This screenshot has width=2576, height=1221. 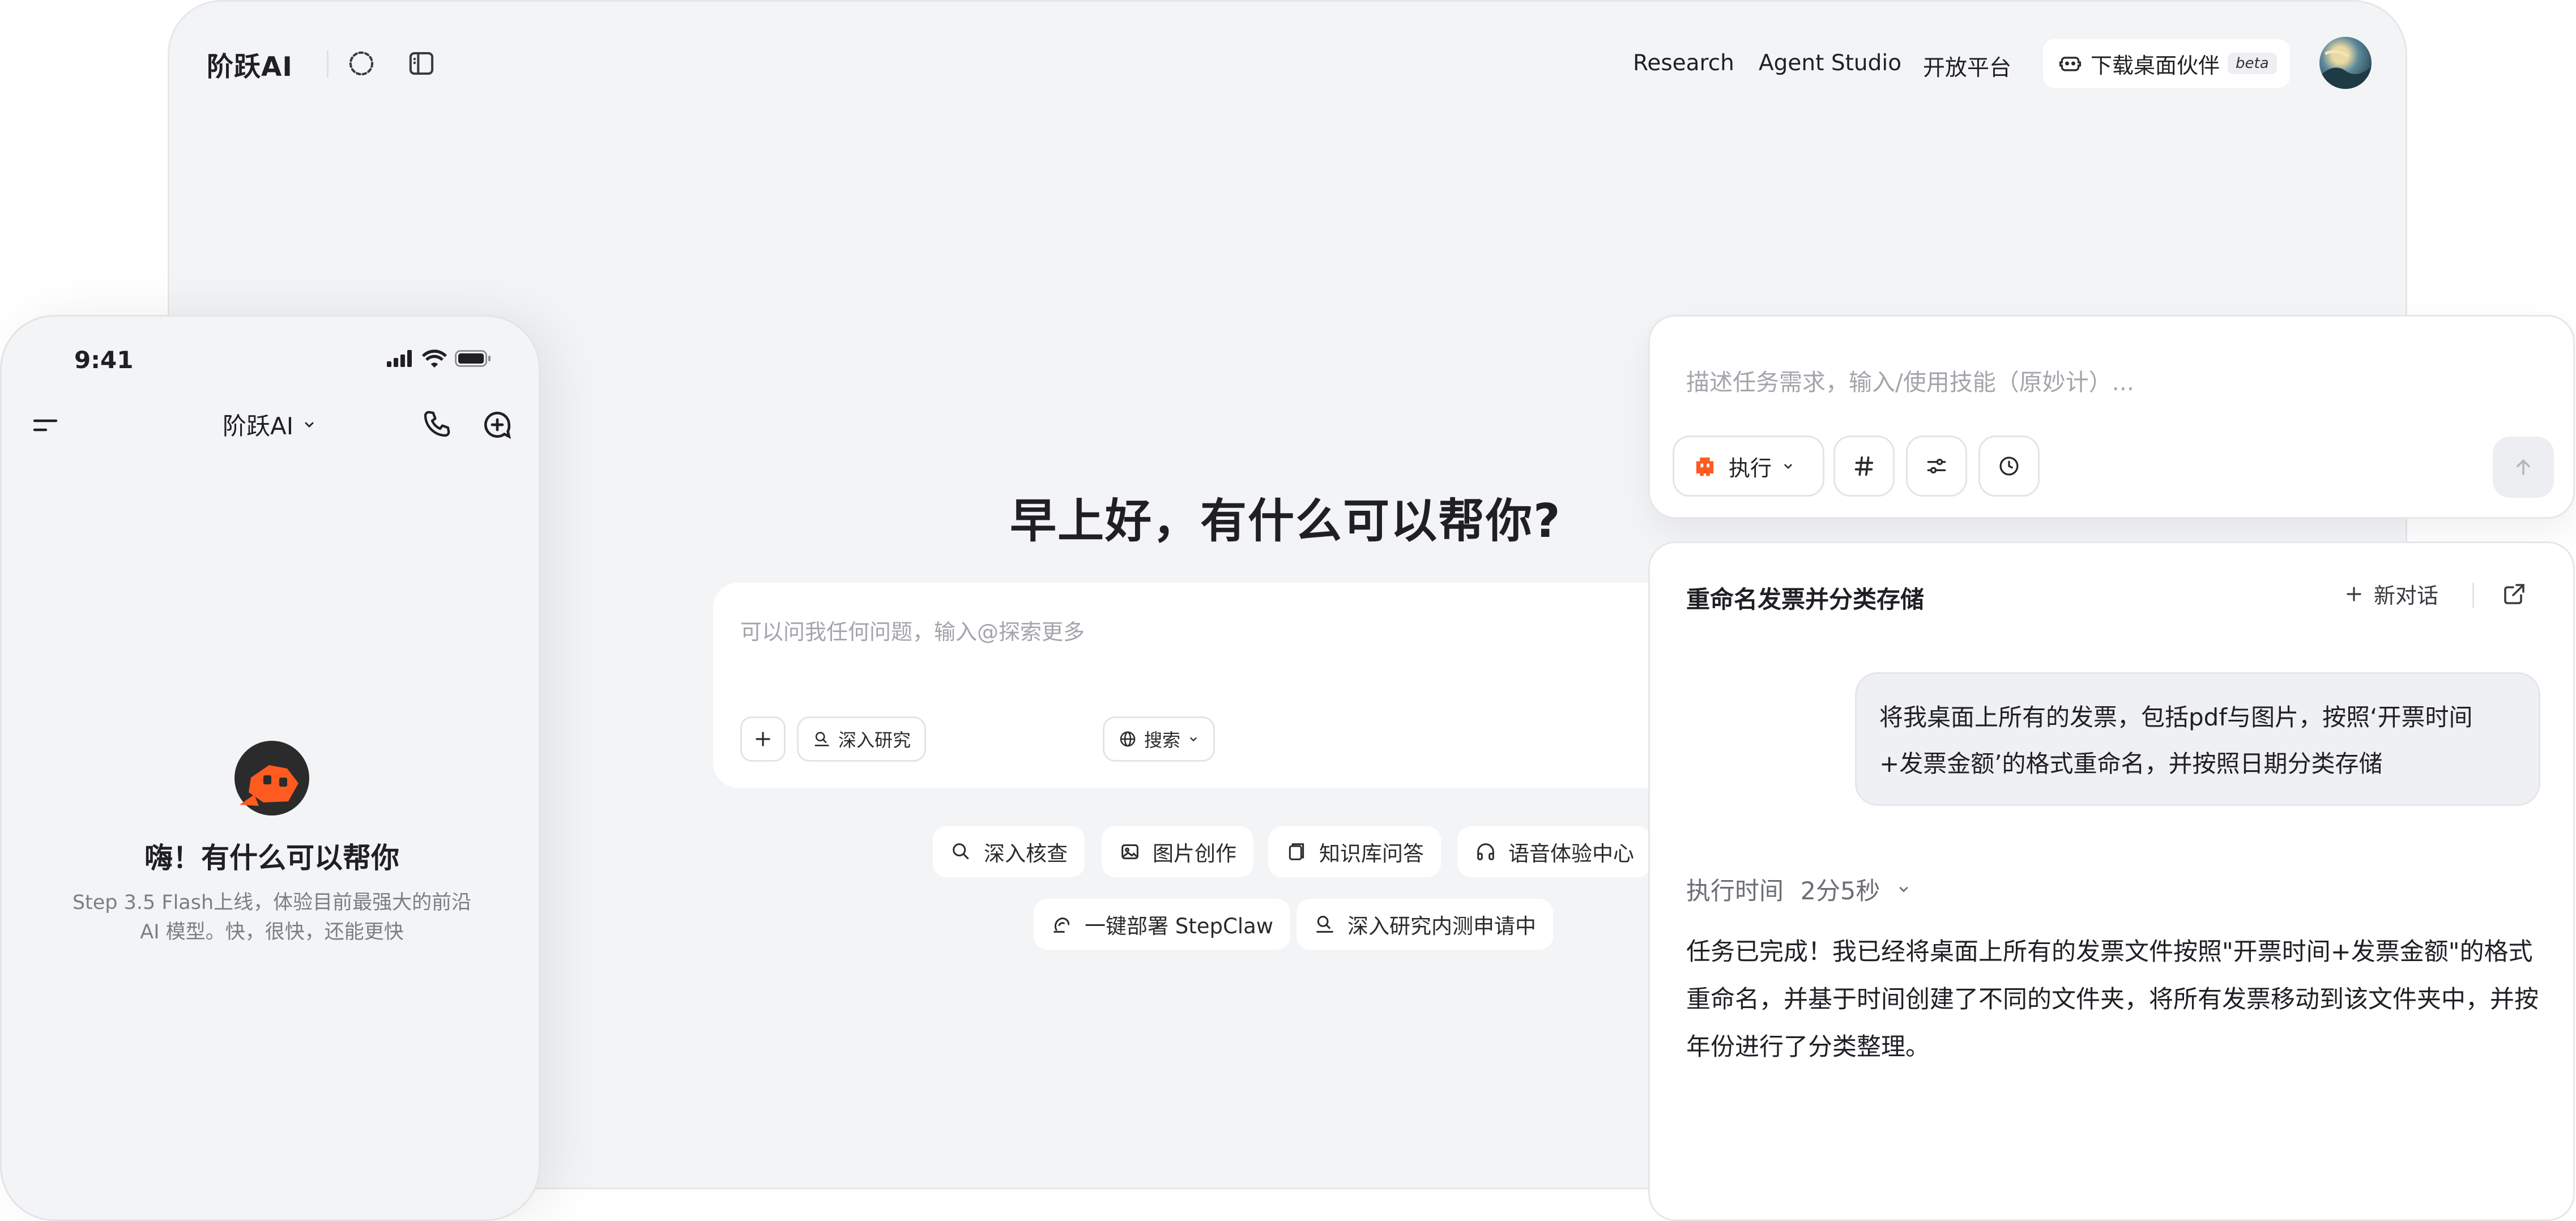 I want to click on execute-mode-dropdown: 执行, so click(x=1748, y=466).